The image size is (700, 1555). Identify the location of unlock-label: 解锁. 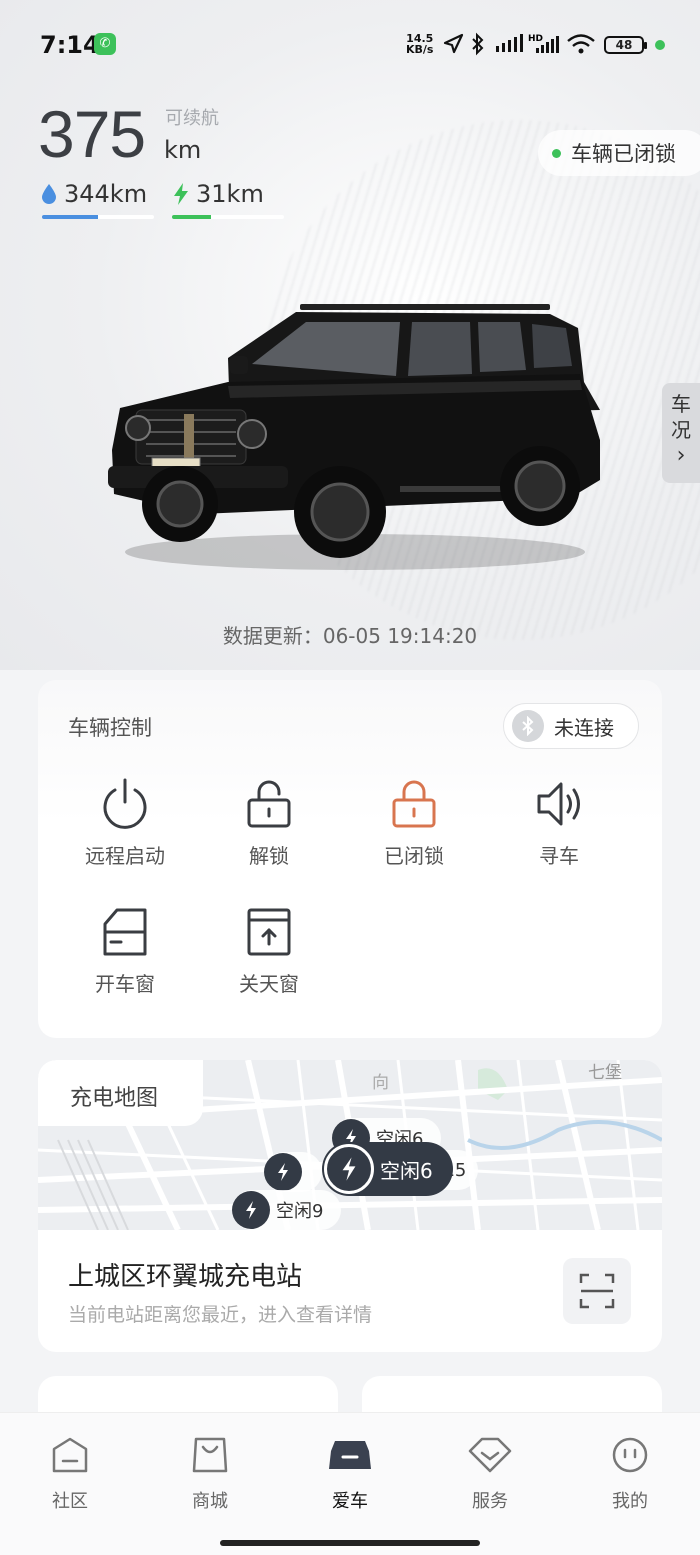
(269, 856).